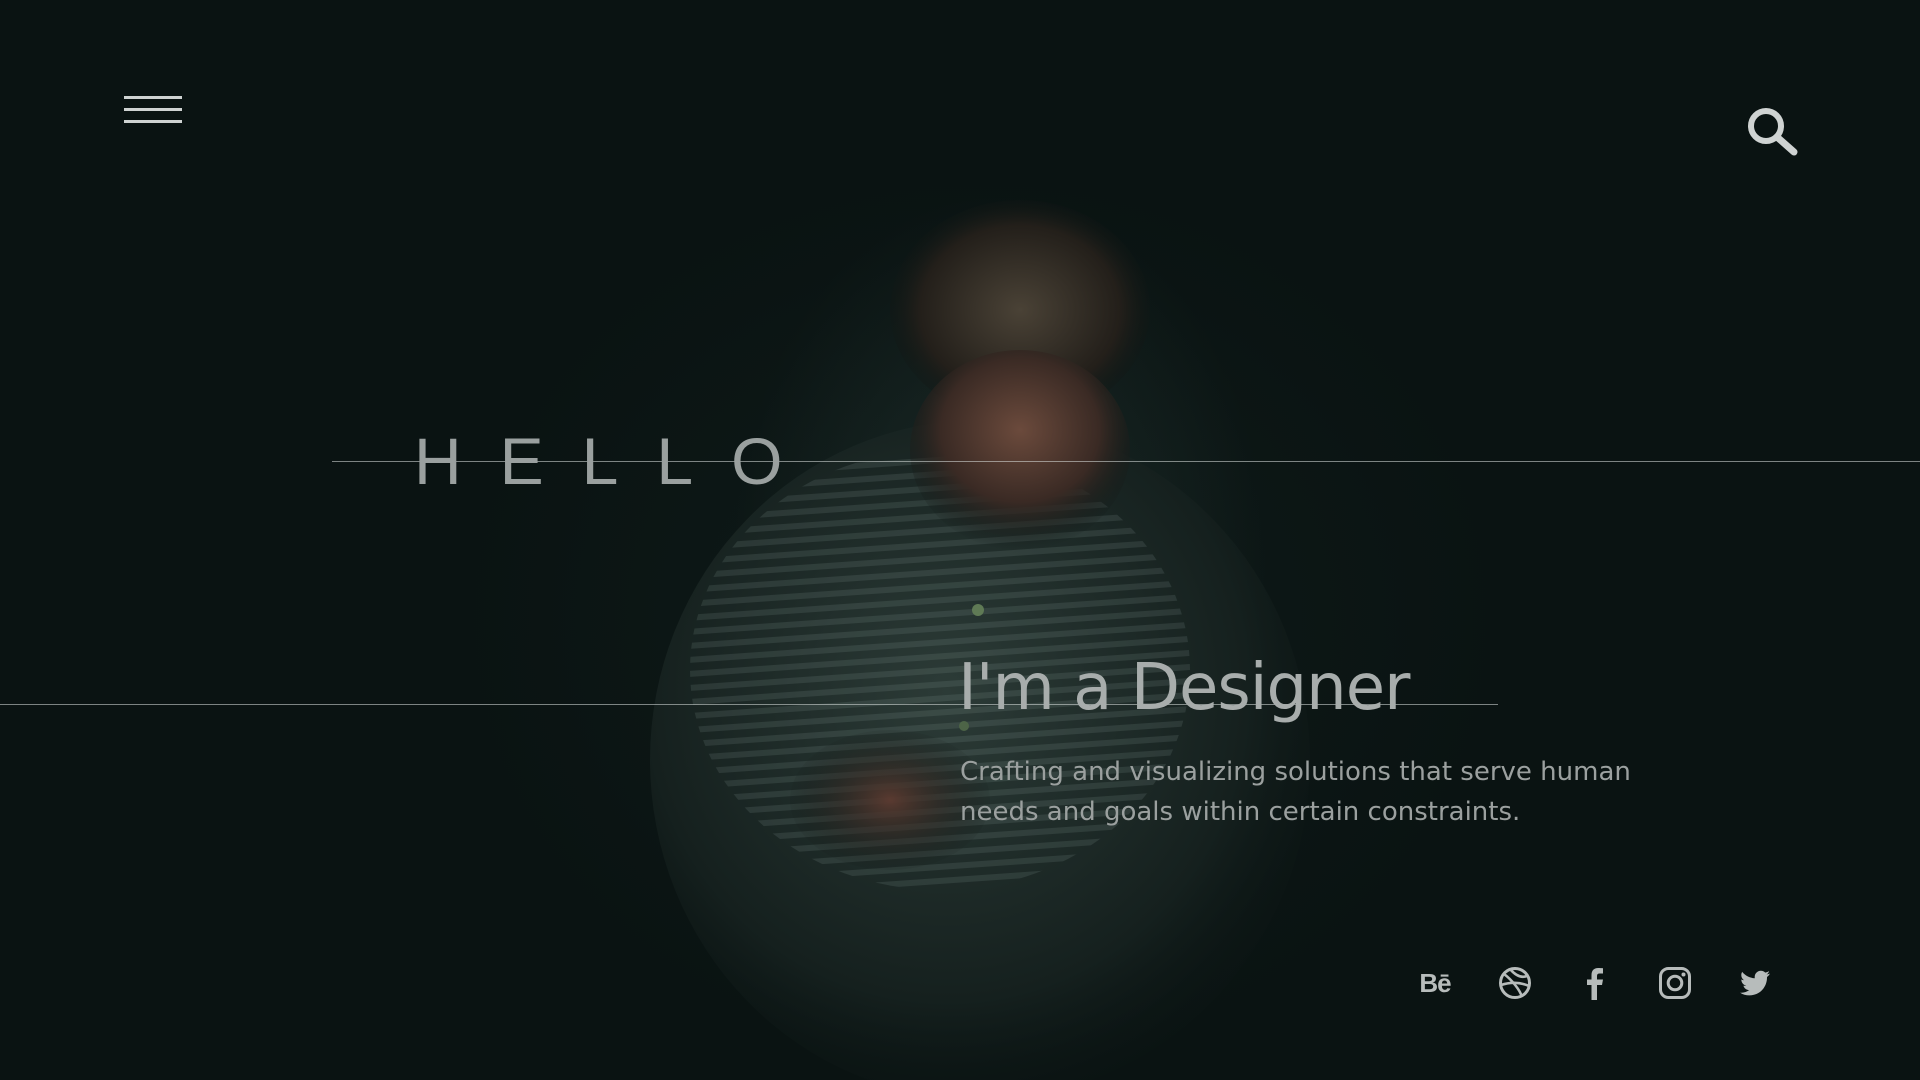 The height and width of the screenshot is (1080, 1920). Describe the element at coordinates (1772, 132) in the screenshot. I see `search-icon` at that location.